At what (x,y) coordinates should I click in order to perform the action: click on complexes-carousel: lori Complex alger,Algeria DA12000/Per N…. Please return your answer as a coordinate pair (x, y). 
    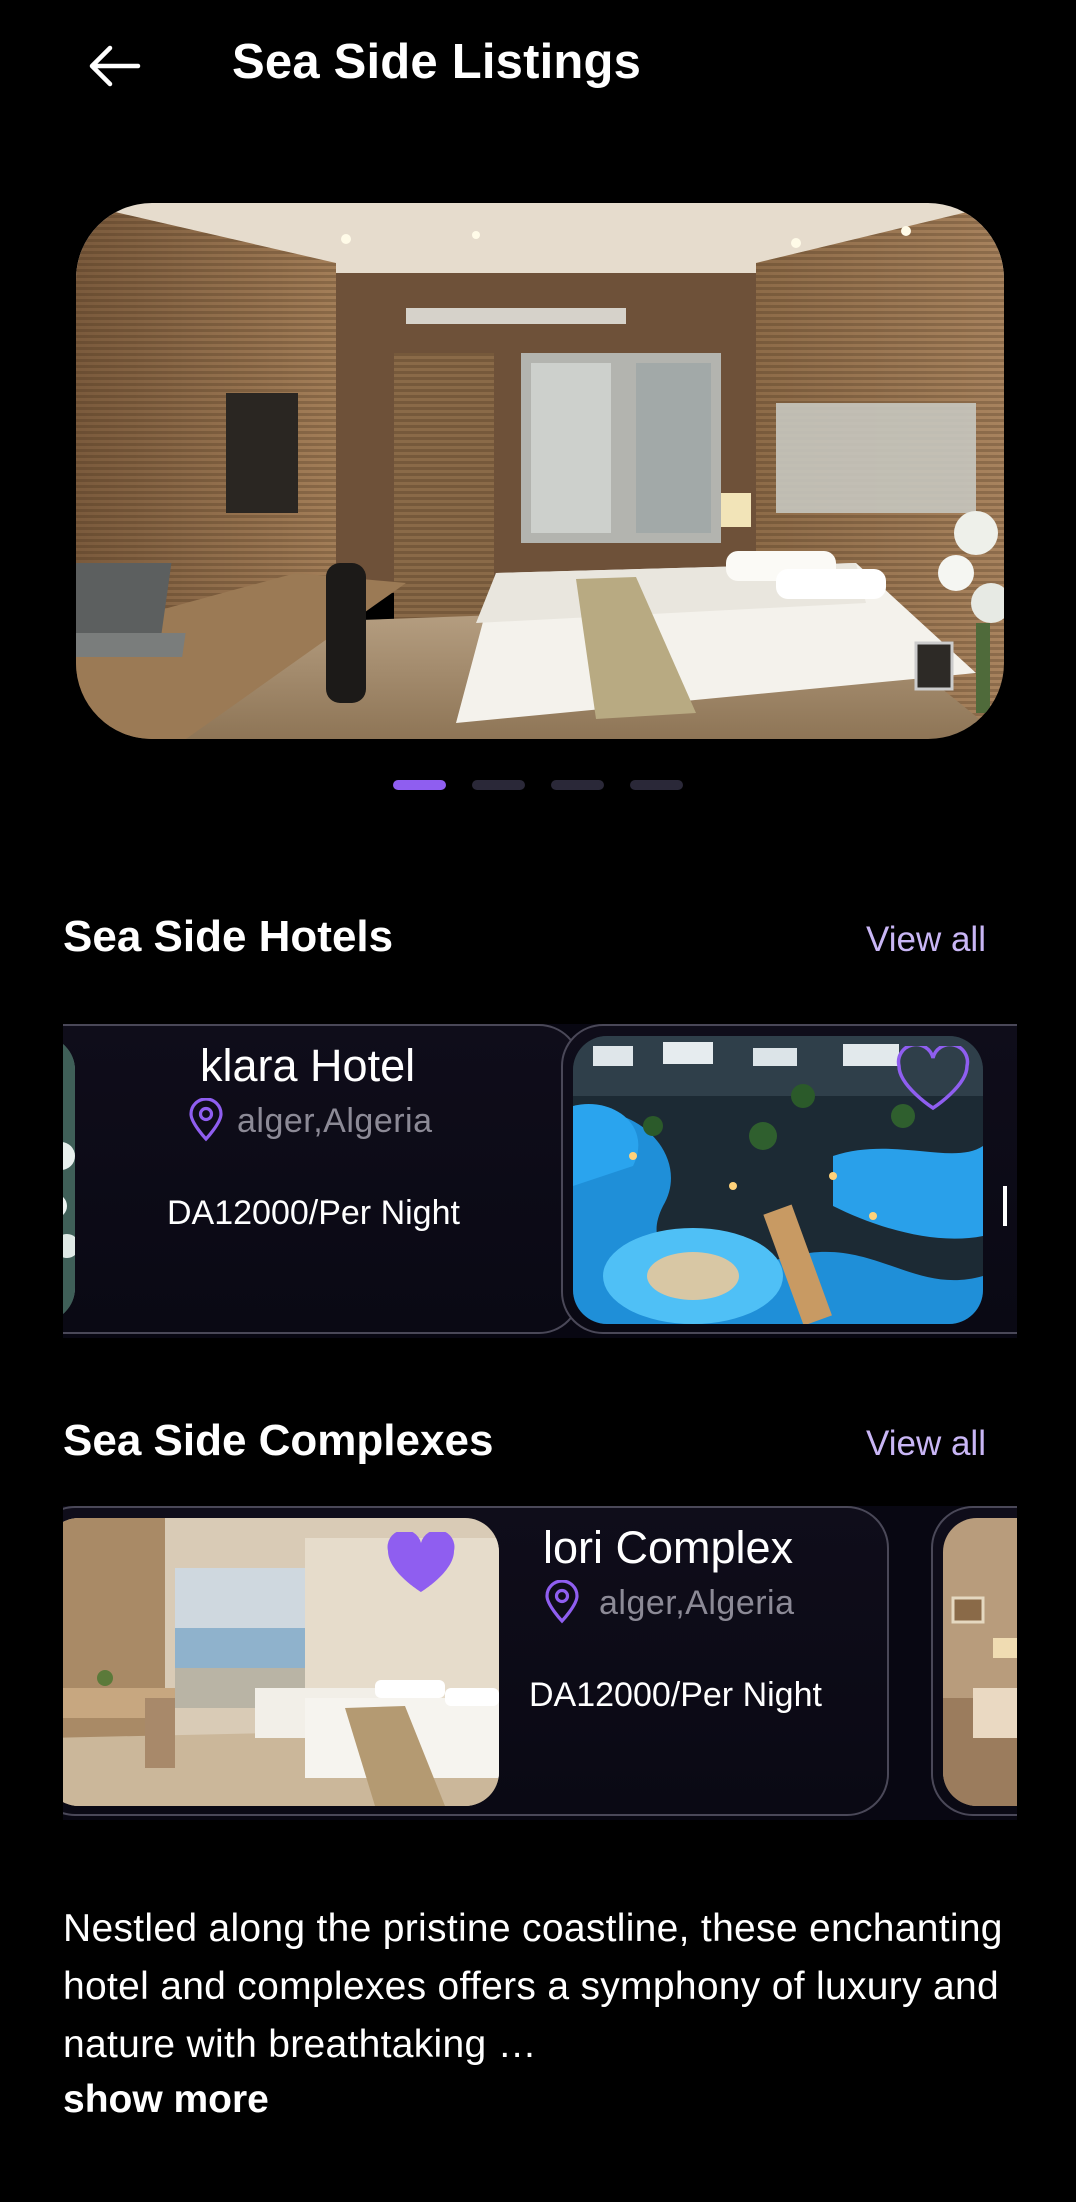
    Looking at the image, I should click on (540, 1663).